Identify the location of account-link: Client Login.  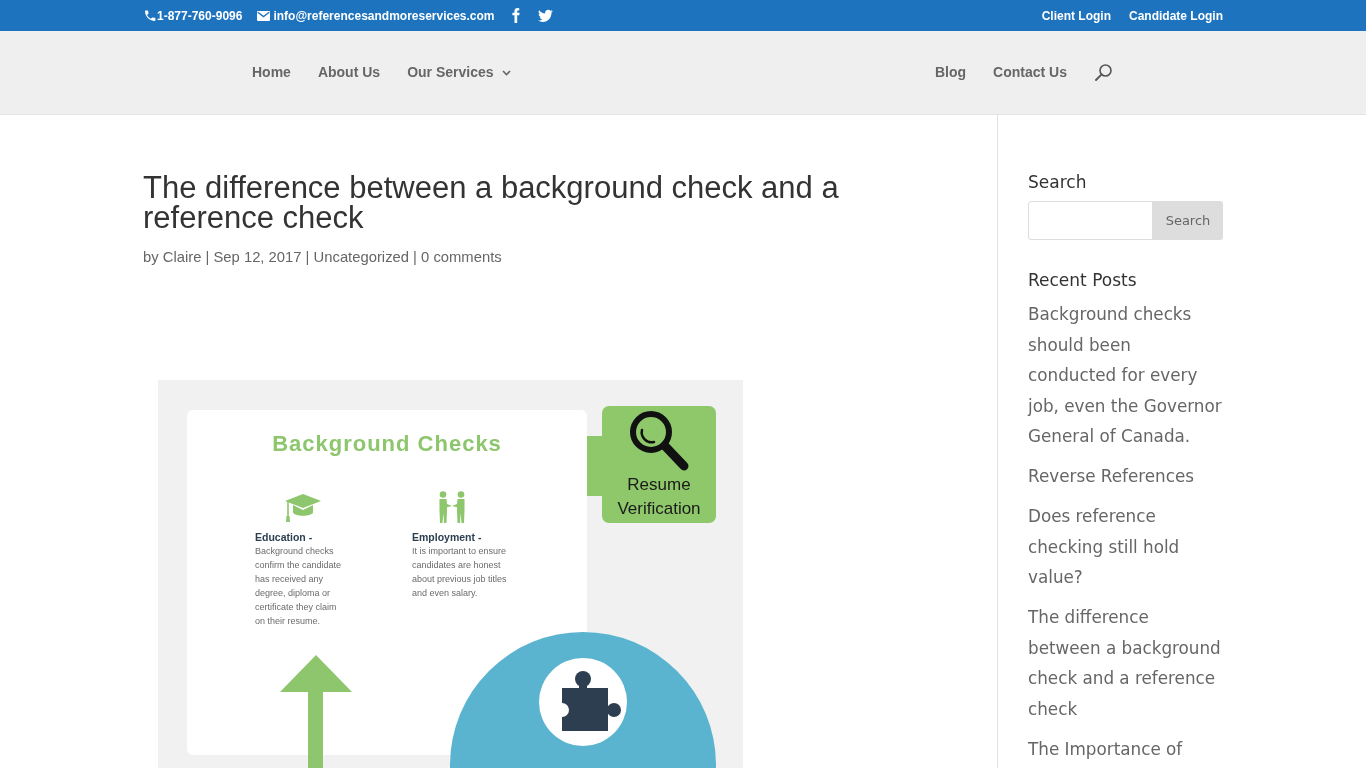
(1076, 15).